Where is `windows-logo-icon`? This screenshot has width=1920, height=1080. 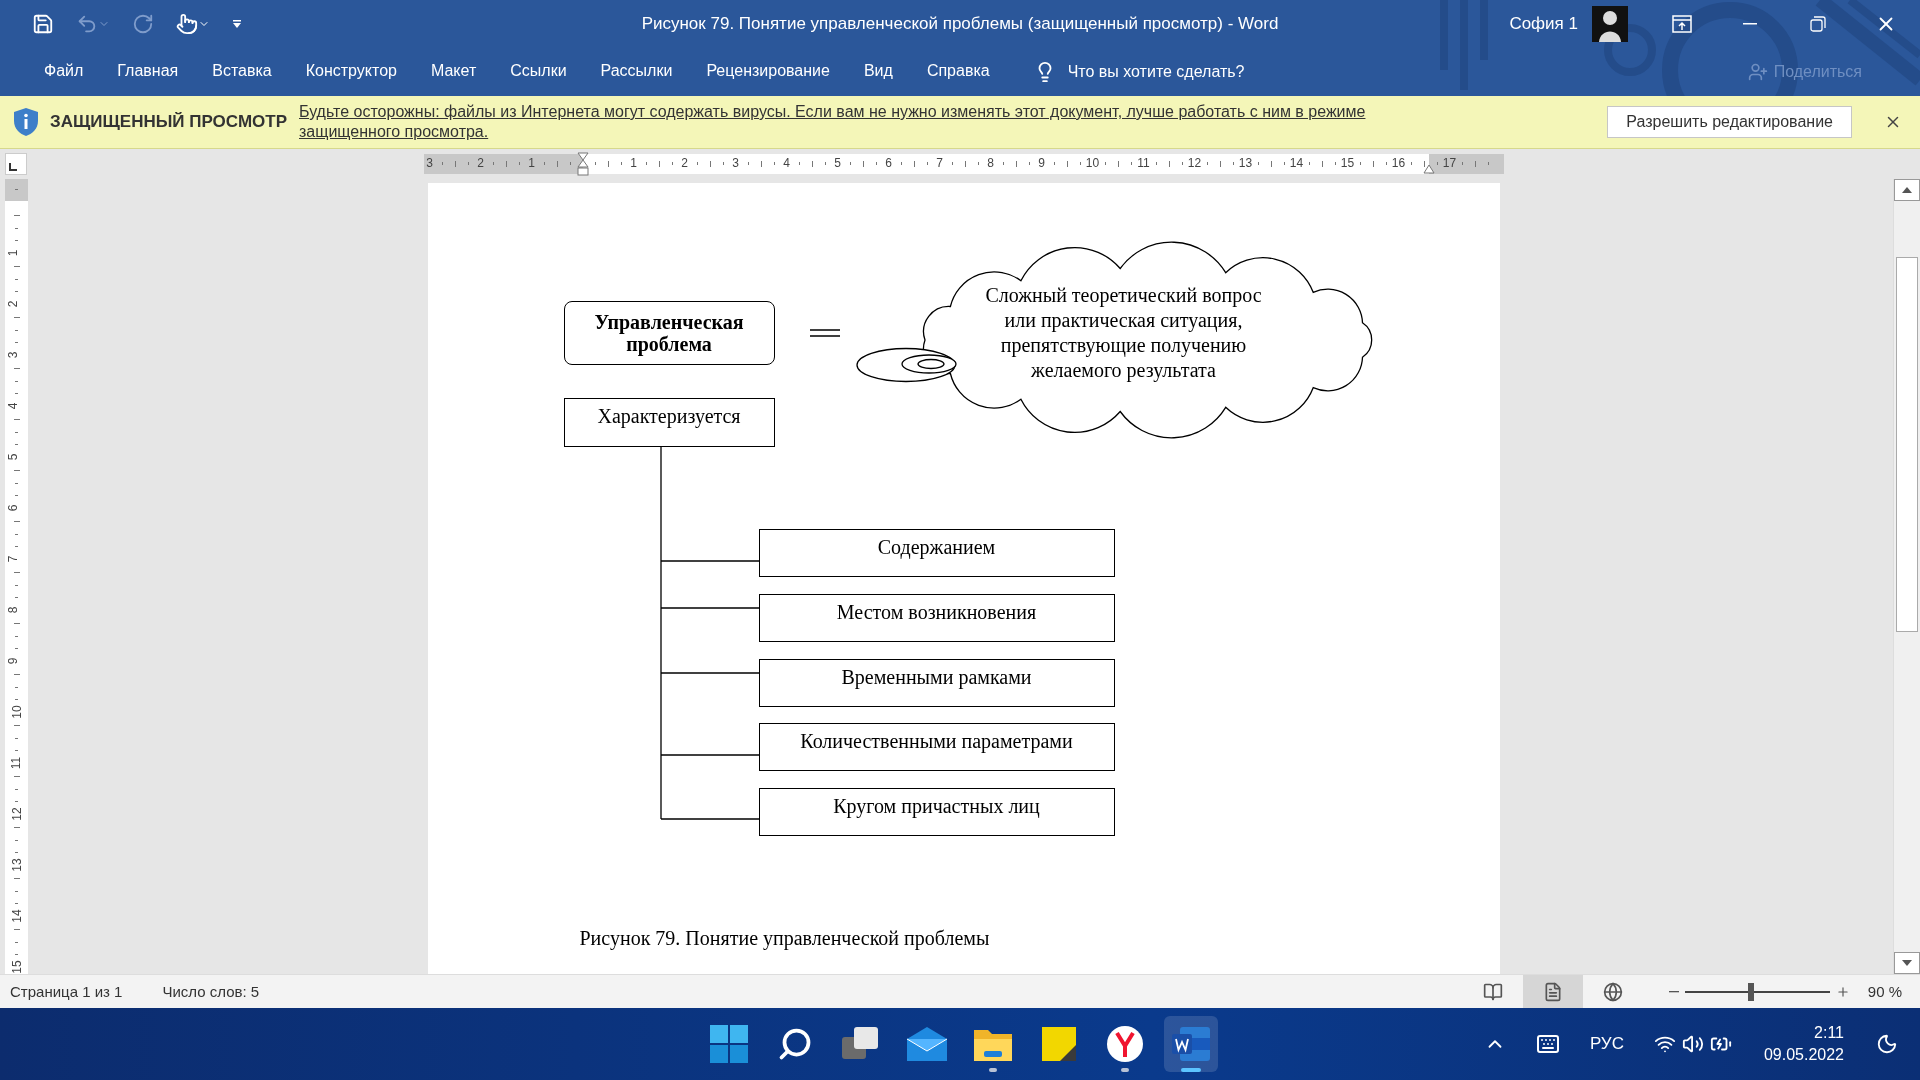
windows-logo-icon is located at coordinates (729, 1044).